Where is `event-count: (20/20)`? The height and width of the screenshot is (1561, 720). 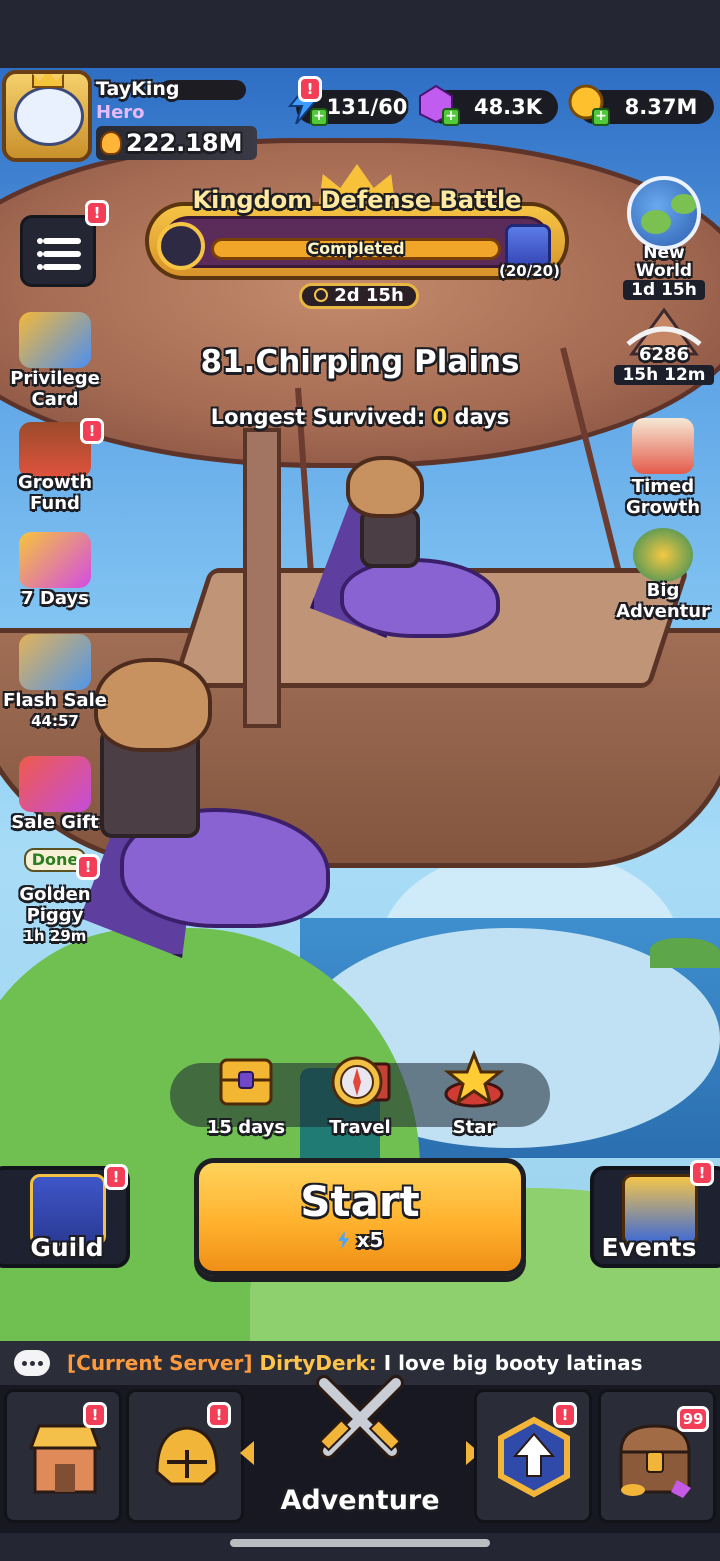
event-count: (20/20) is located at coordinates (529, 271).